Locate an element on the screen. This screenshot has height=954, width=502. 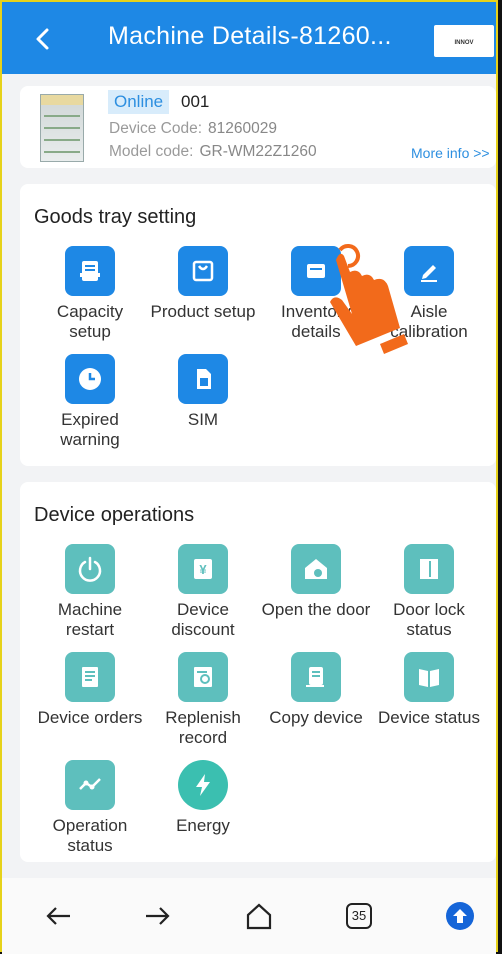
open-door-label: Open the door is located at coordinates (316, 609).